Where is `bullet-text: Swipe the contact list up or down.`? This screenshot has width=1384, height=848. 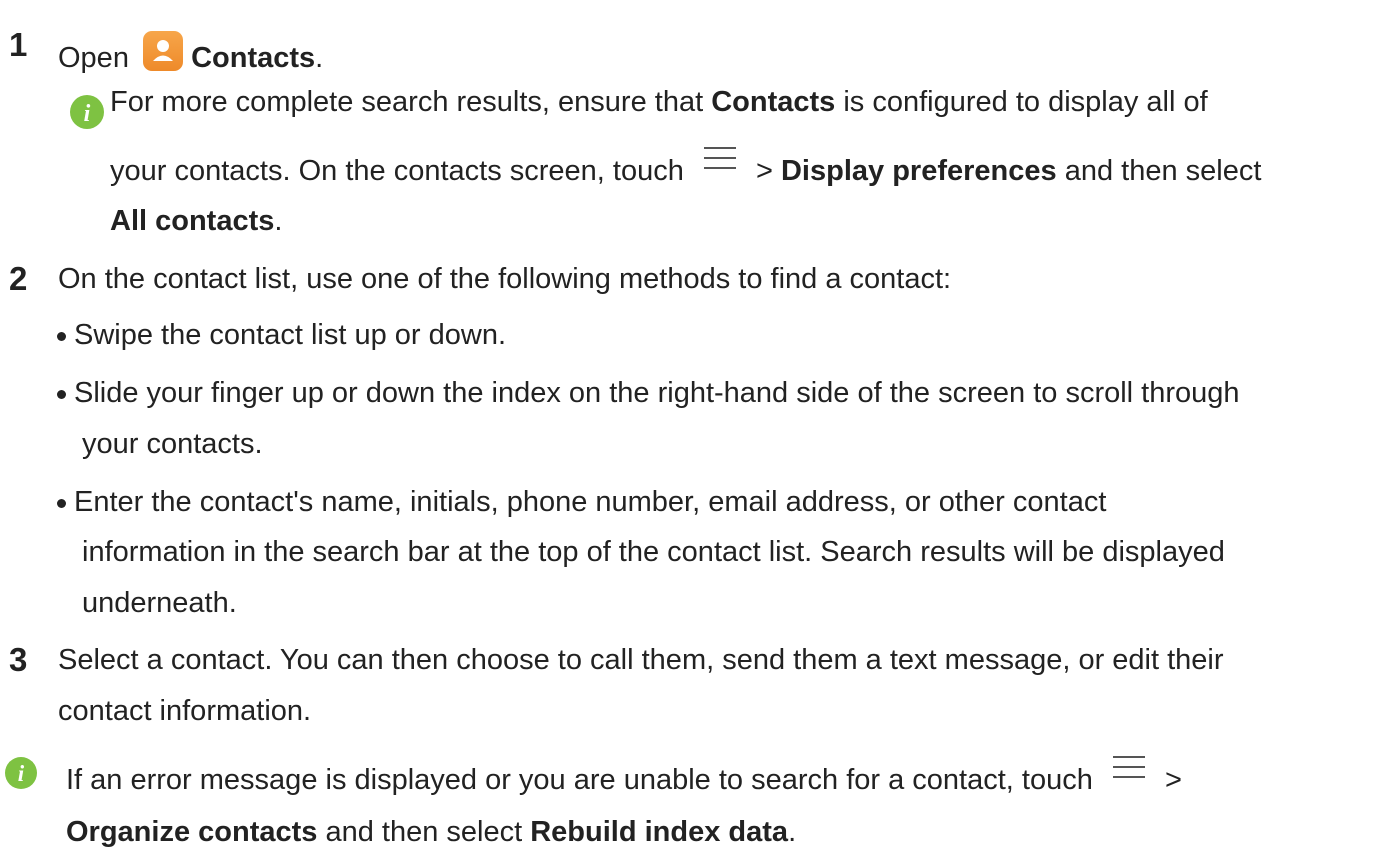 bullet-text: Swipe the contact list up or down. is located at coordinates (290, 335).